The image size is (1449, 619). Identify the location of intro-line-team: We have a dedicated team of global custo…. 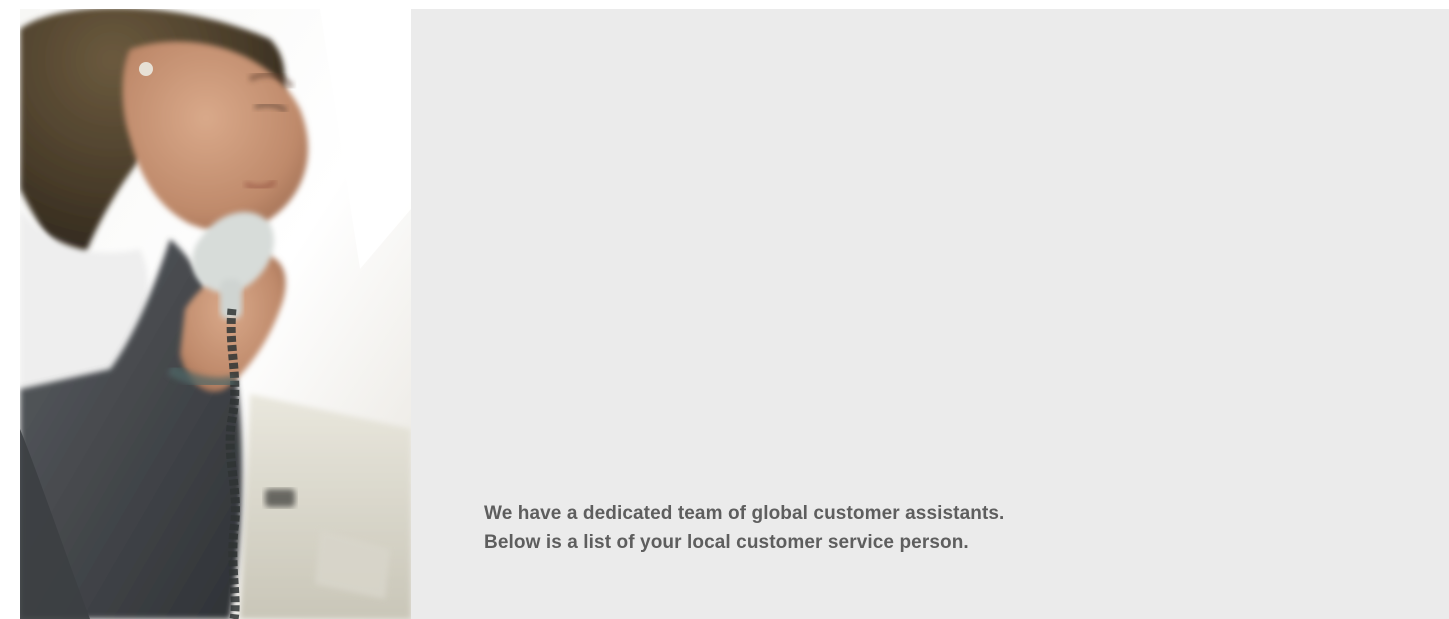
(744, 513).